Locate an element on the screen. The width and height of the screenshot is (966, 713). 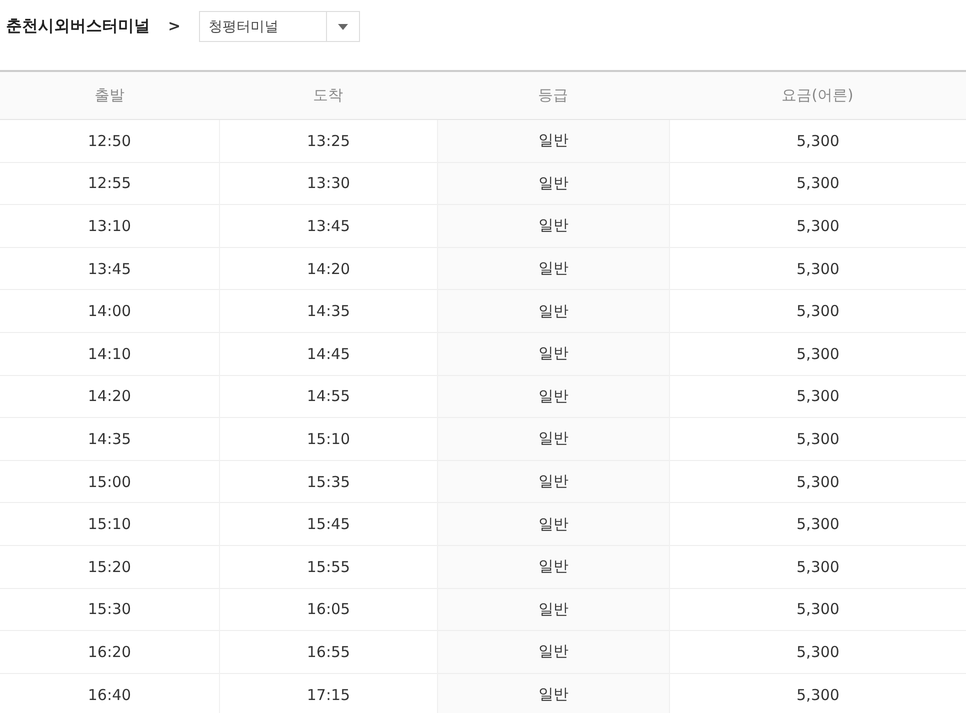
arrival-time: 14:45 is located at coordinates (328, 354).